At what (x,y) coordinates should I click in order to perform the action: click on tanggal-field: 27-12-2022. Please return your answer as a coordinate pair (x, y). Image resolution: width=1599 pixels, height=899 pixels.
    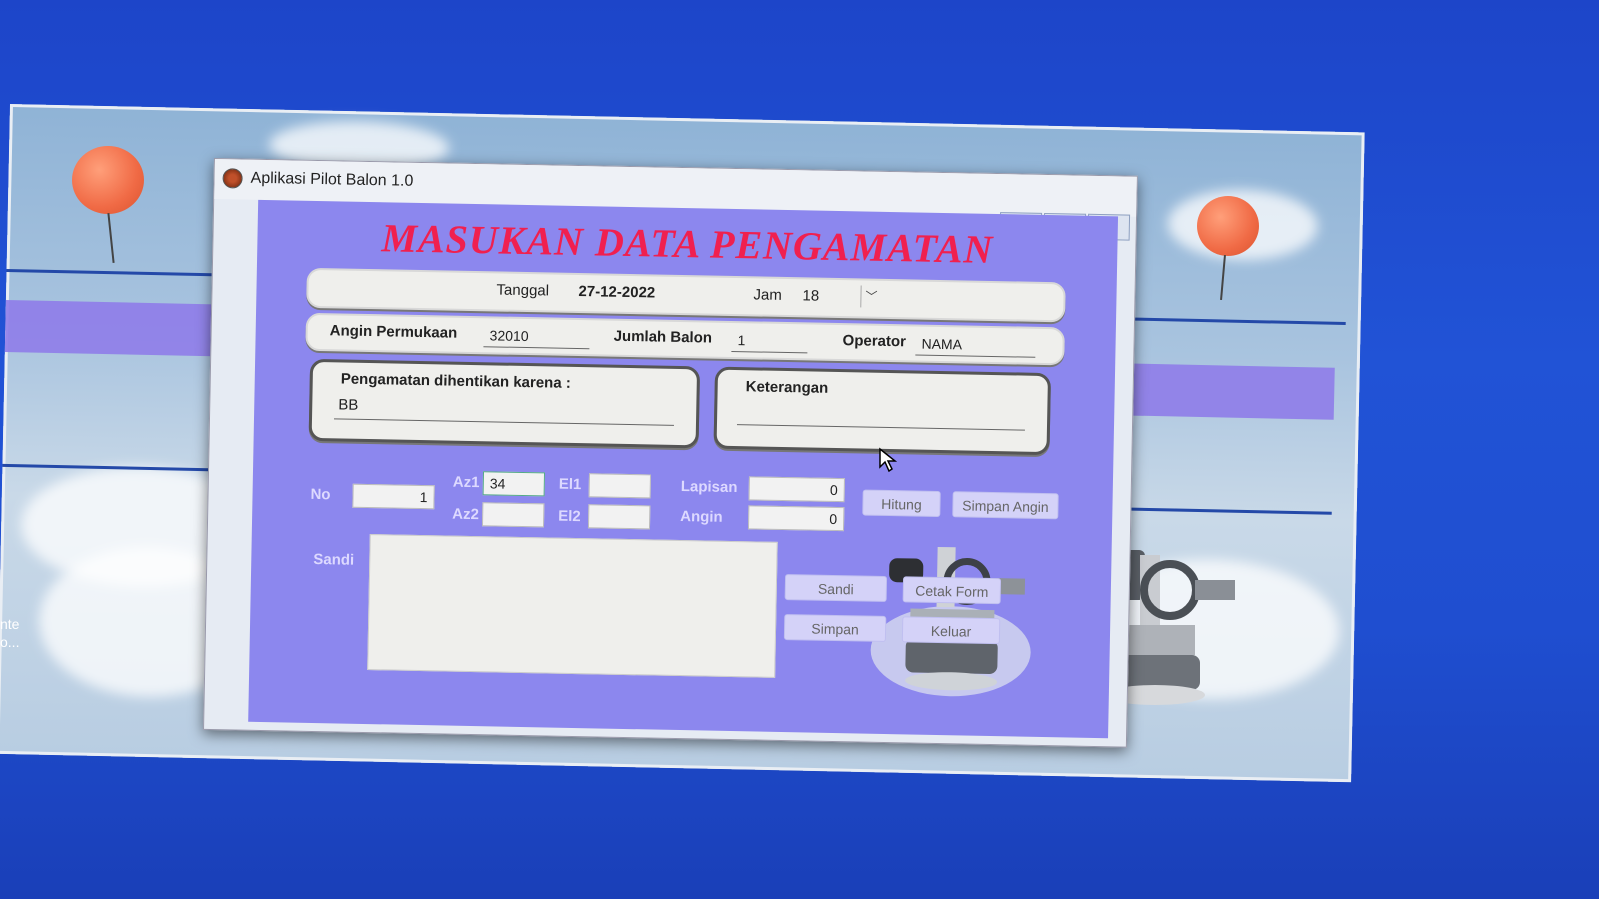
    Looking at the image, I should click on (616, 292).